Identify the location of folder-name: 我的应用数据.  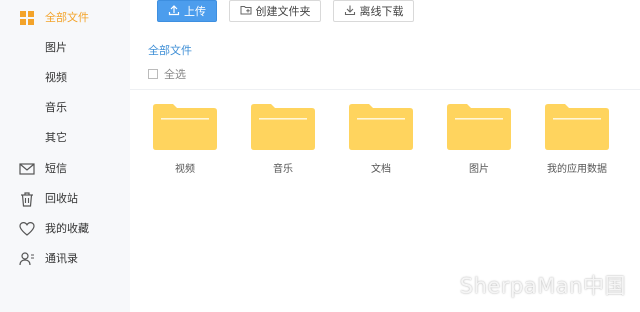
(577, 169).